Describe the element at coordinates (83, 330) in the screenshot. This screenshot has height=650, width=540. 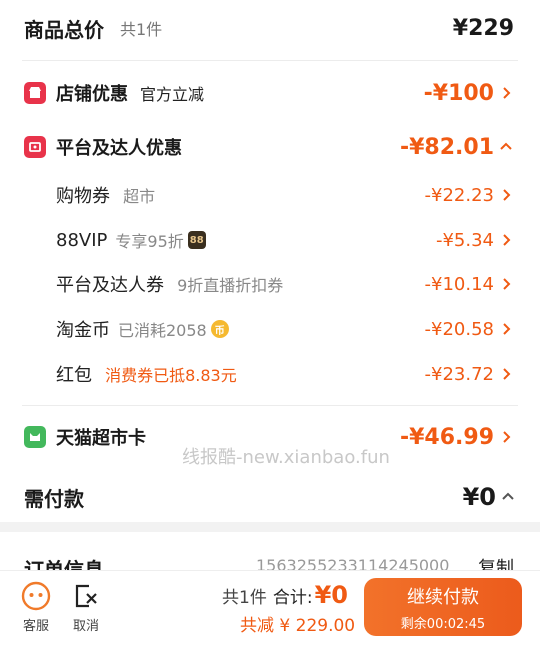
I see `discount-item-label: 淘金币` at that location.